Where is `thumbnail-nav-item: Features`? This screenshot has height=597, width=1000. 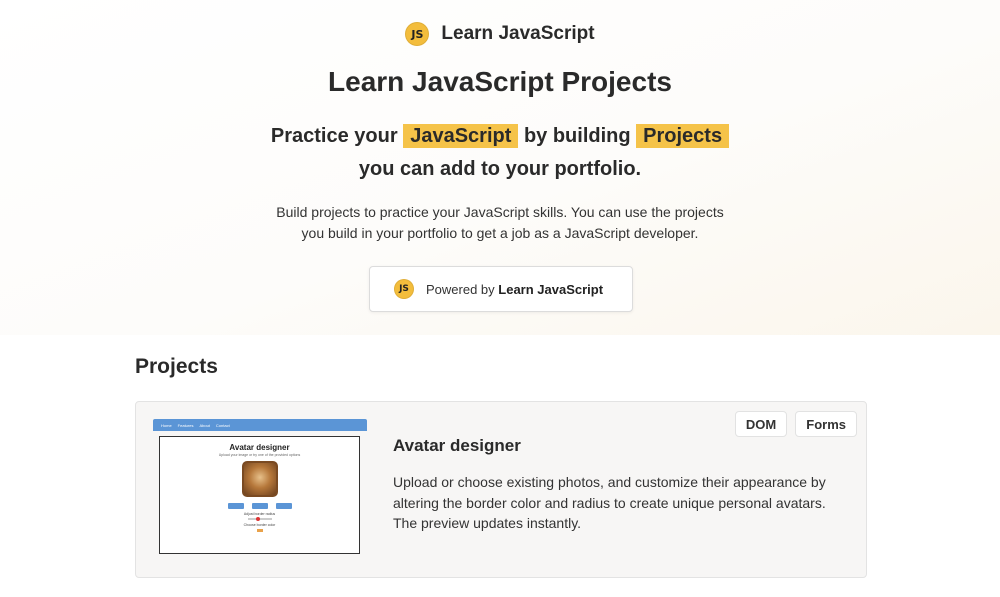
thumbnail-nav-item: Features is located at coordinates (185, 425).